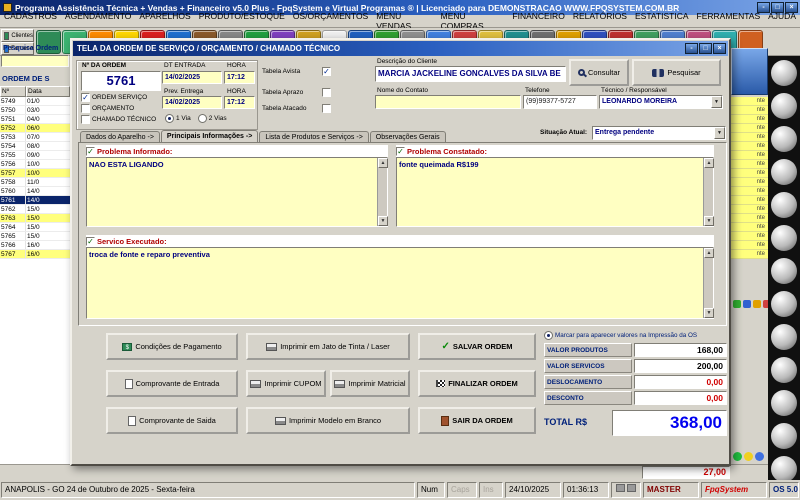  Describe the element at coordinates (202, 118) in the screenshot. I see `two-copies-radio` at that location.